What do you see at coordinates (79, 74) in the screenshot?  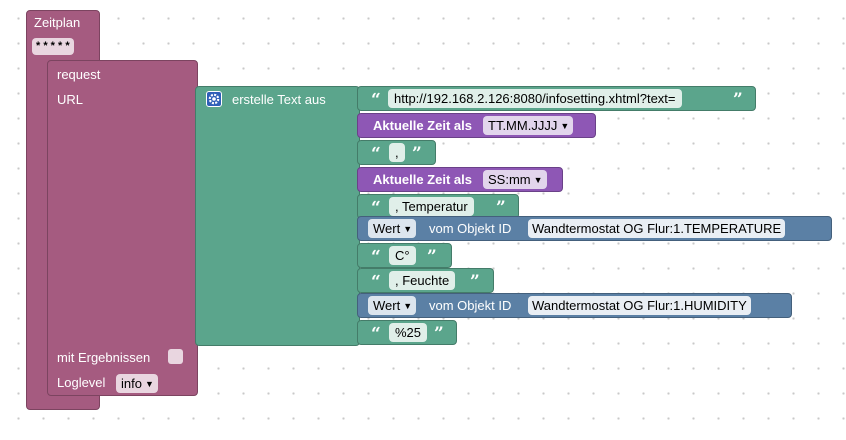 I see `request-label: request` at bounding box center [79, 74].